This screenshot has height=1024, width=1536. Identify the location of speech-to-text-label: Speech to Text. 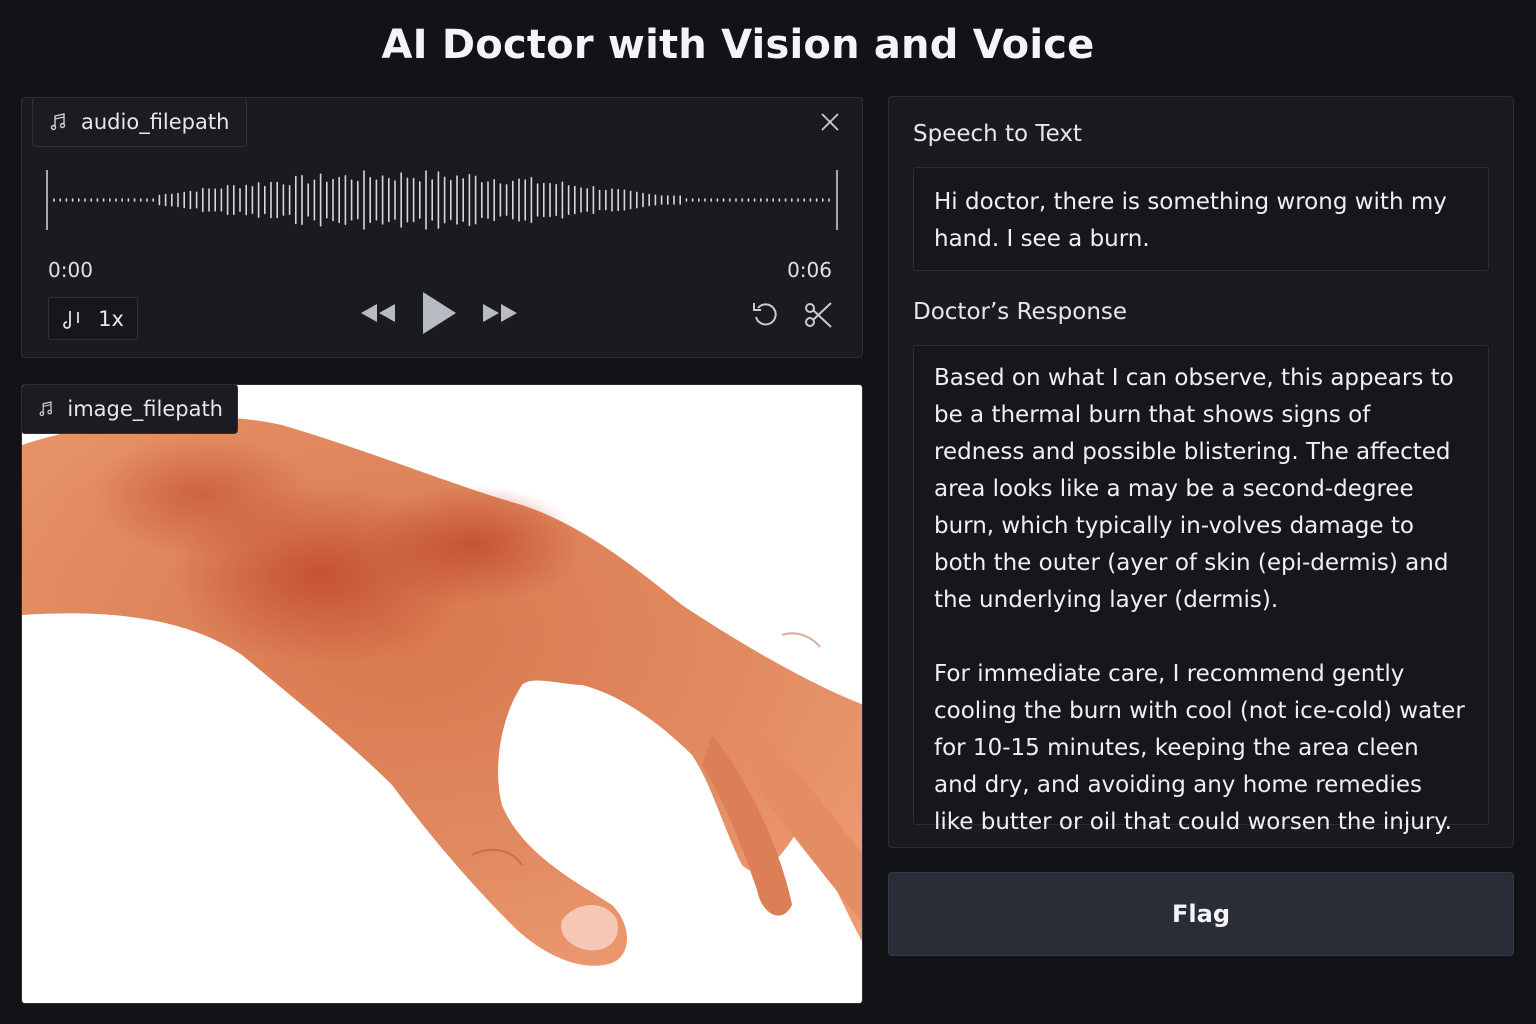
(997, 134).